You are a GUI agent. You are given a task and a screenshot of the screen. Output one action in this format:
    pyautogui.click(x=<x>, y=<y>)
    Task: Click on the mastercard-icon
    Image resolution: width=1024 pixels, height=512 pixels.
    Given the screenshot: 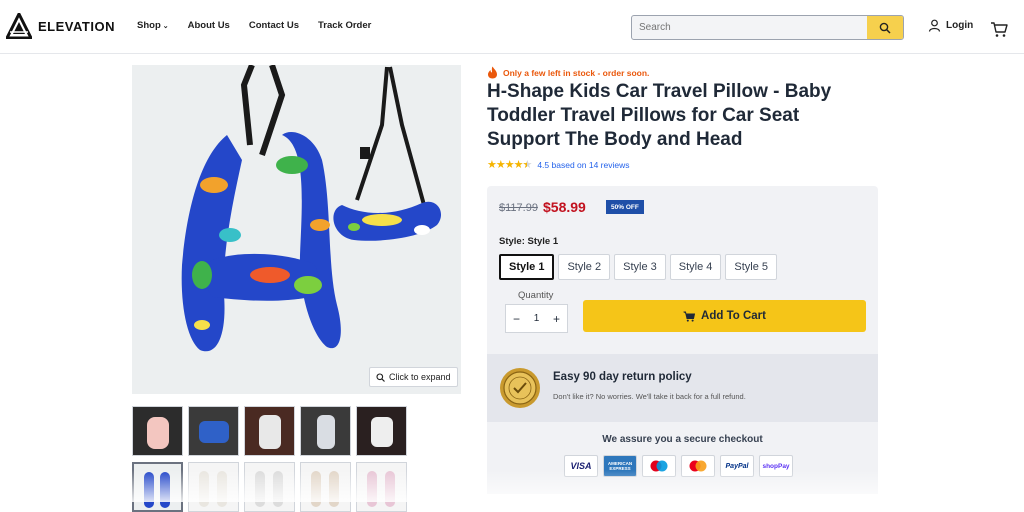 What is the action you would take?
    pyautogui.click(x=698, y=466)
    